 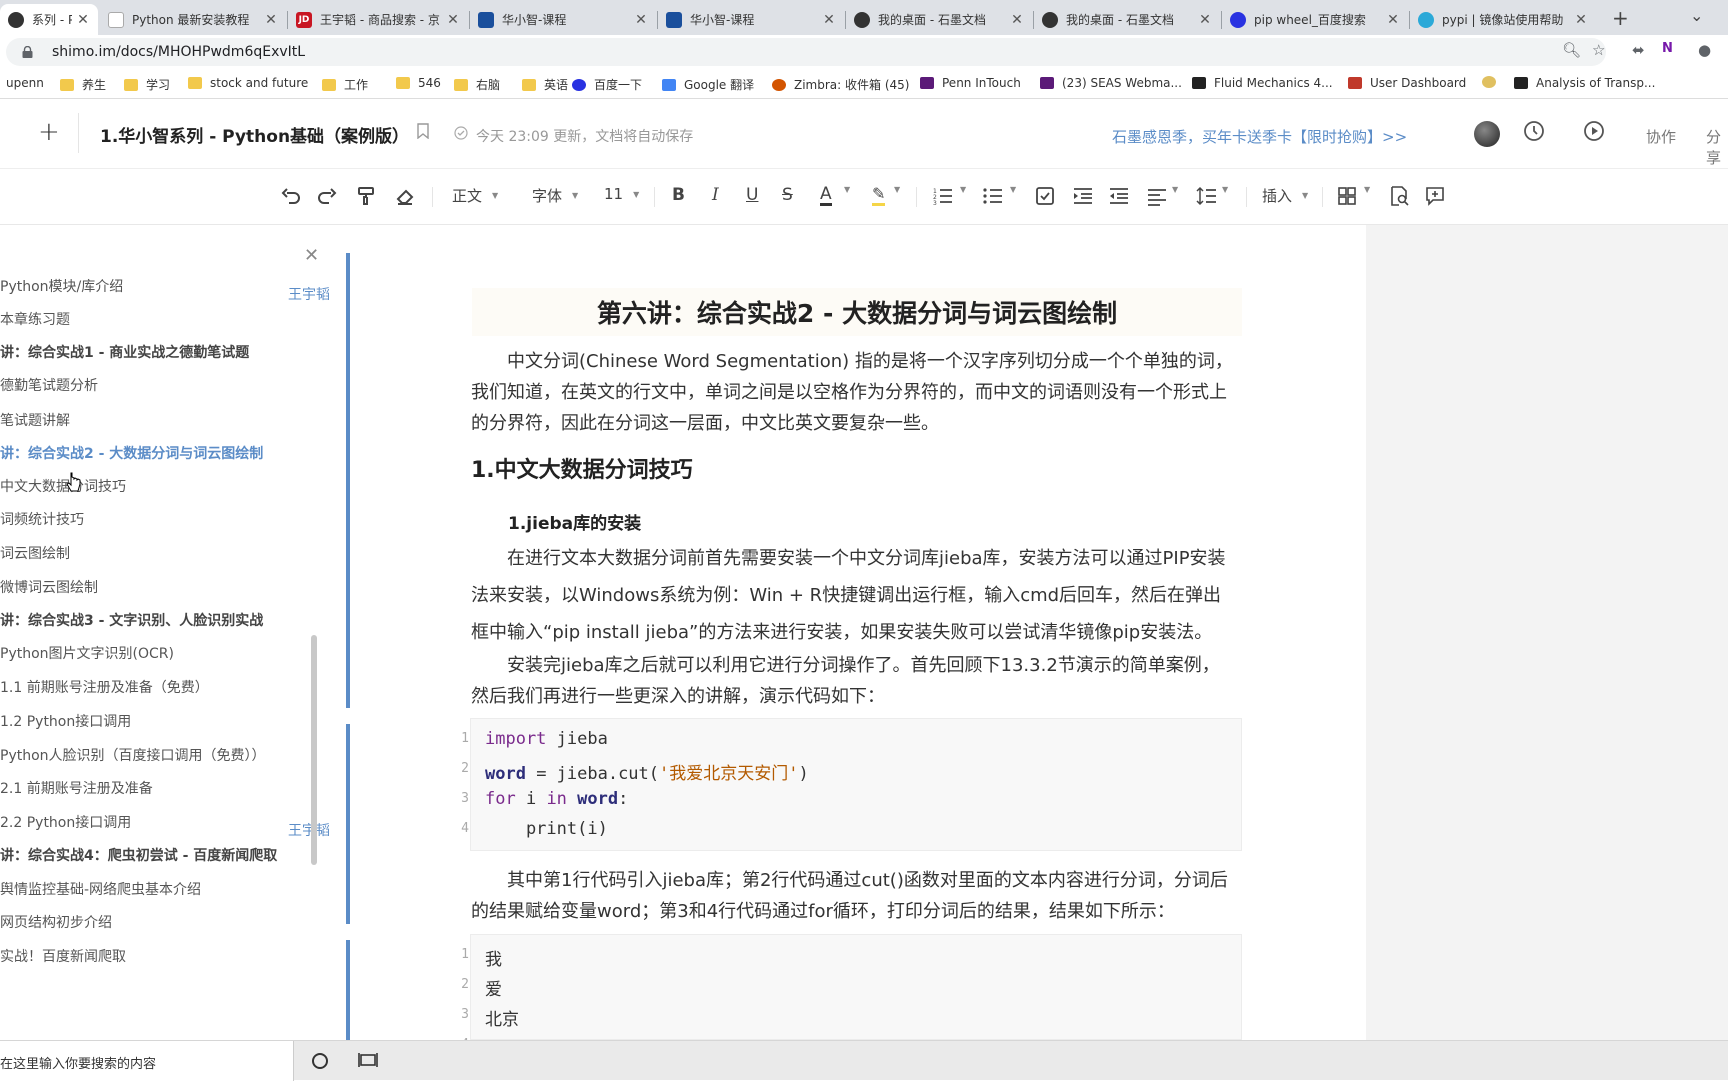 I want to click on outline-item: 1.1 前期账号注册及准备（免费）, so click(x=104, y=687).